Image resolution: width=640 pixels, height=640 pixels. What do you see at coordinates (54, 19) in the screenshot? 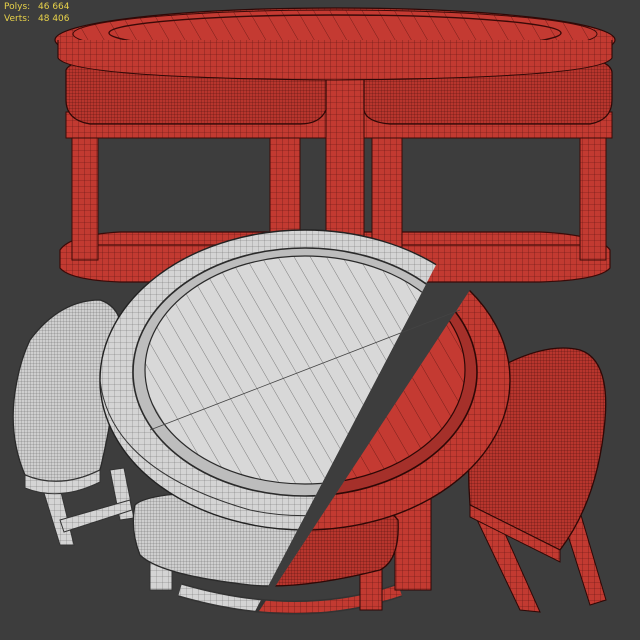
I see `verts-value: 48 406` at bounding box center [54, 19].